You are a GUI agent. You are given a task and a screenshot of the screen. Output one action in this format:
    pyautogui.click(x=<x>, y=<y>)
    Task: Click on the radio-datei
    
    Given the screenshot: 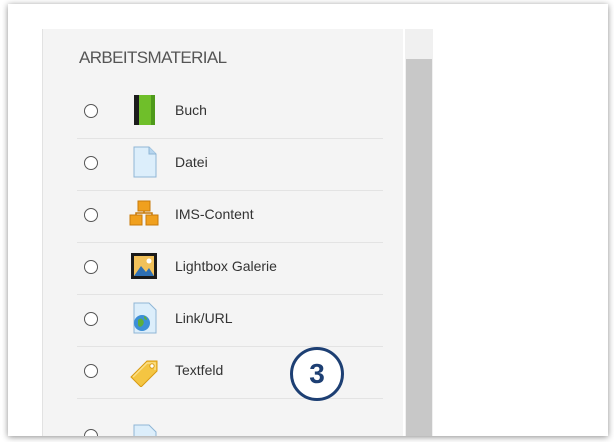 What is the action you would take?
    pyautogui.click(x=91, y=163)
    